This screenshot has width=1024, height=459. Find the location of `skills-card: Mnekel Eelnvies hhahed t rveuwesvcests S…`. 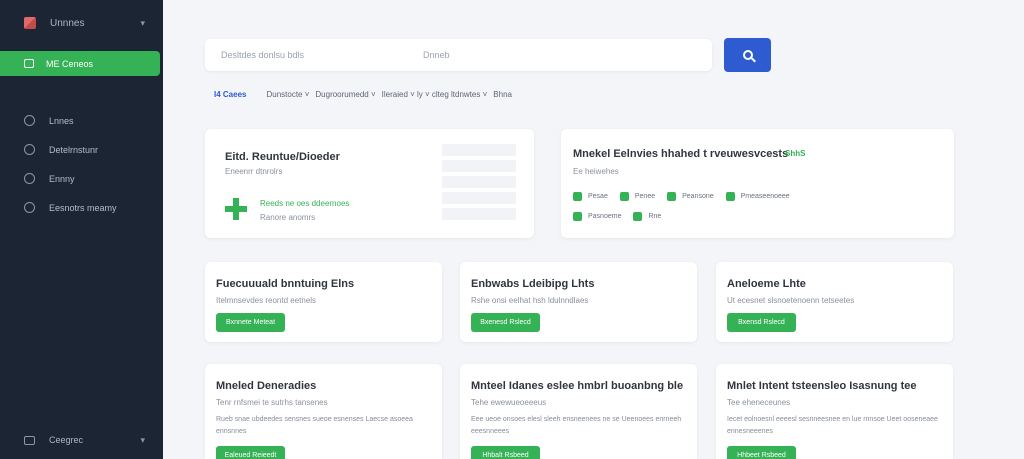

skills-card: Mnekel Eelnvies hhahed t rveuwesvcests S… is located at coordinates (757, 183).